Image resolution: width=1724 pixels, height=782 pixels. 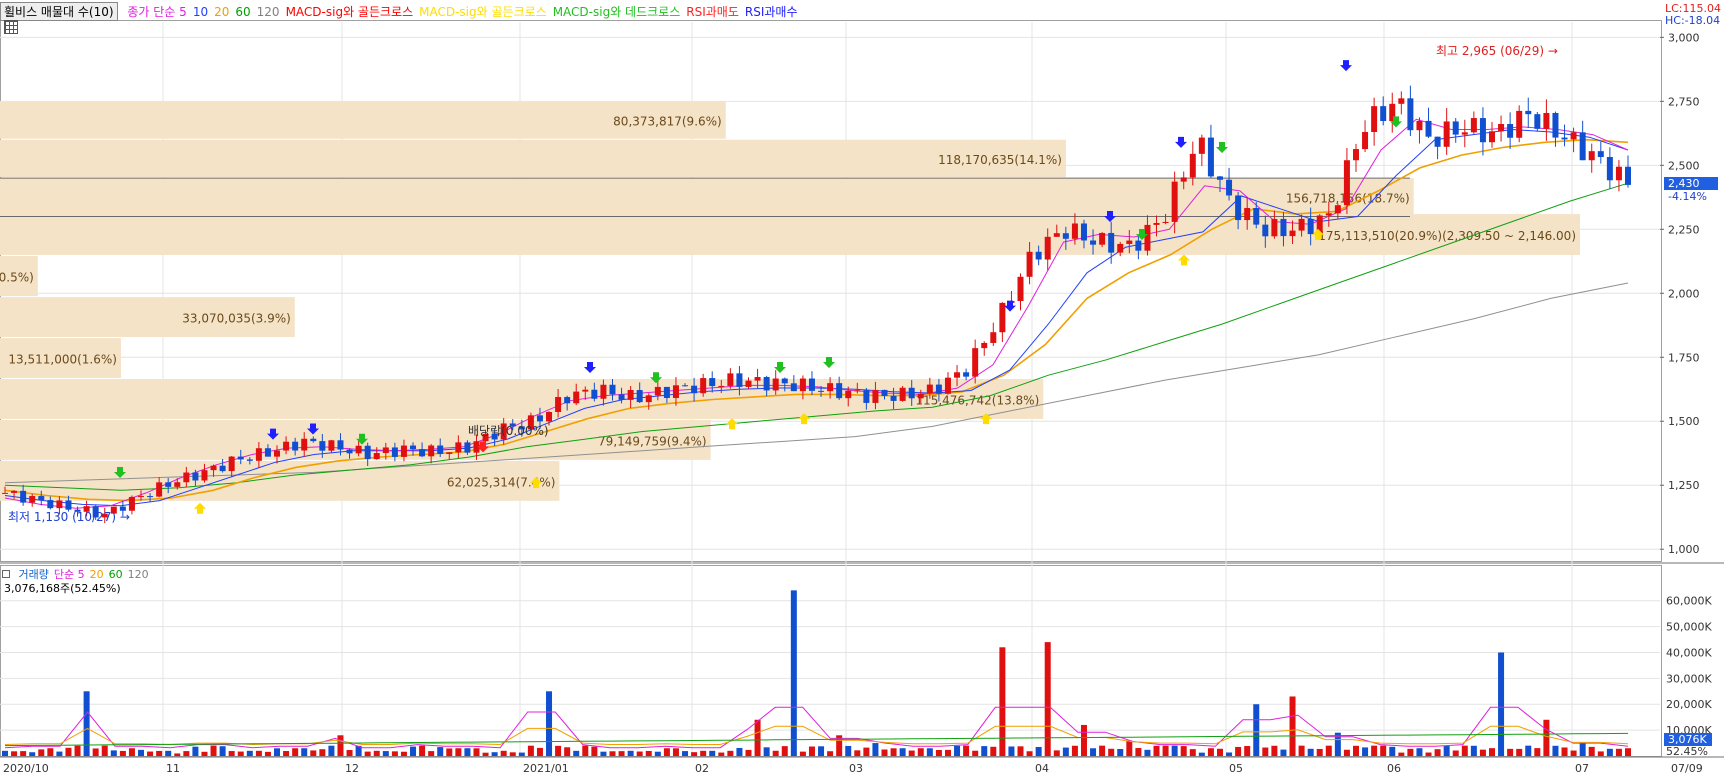 I want to click on legend-item-8: RSI과매도, so click(x=712, y=12).